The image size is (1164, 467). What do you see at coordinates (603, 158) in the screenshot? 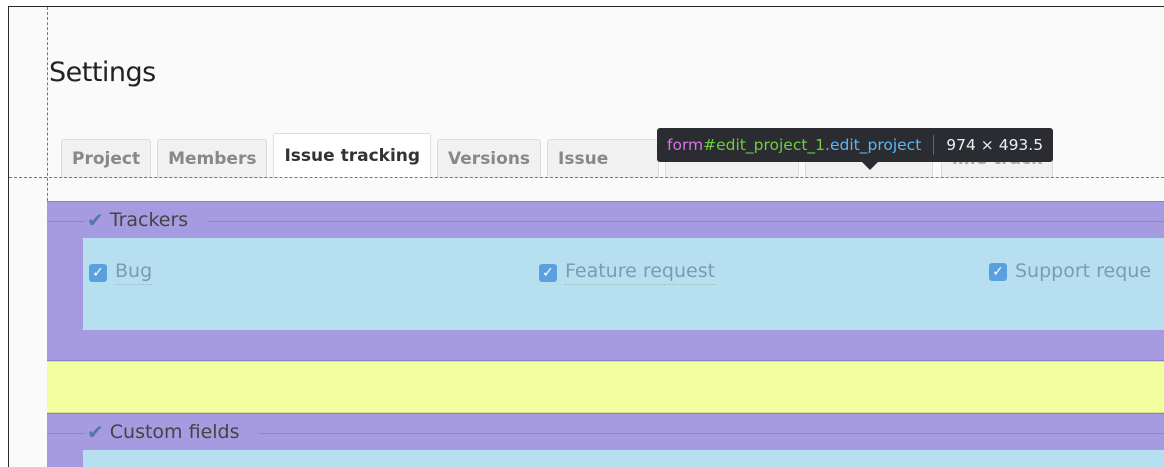
I see `tab-issue-categories: Issue` at bounding box center [603, 158].